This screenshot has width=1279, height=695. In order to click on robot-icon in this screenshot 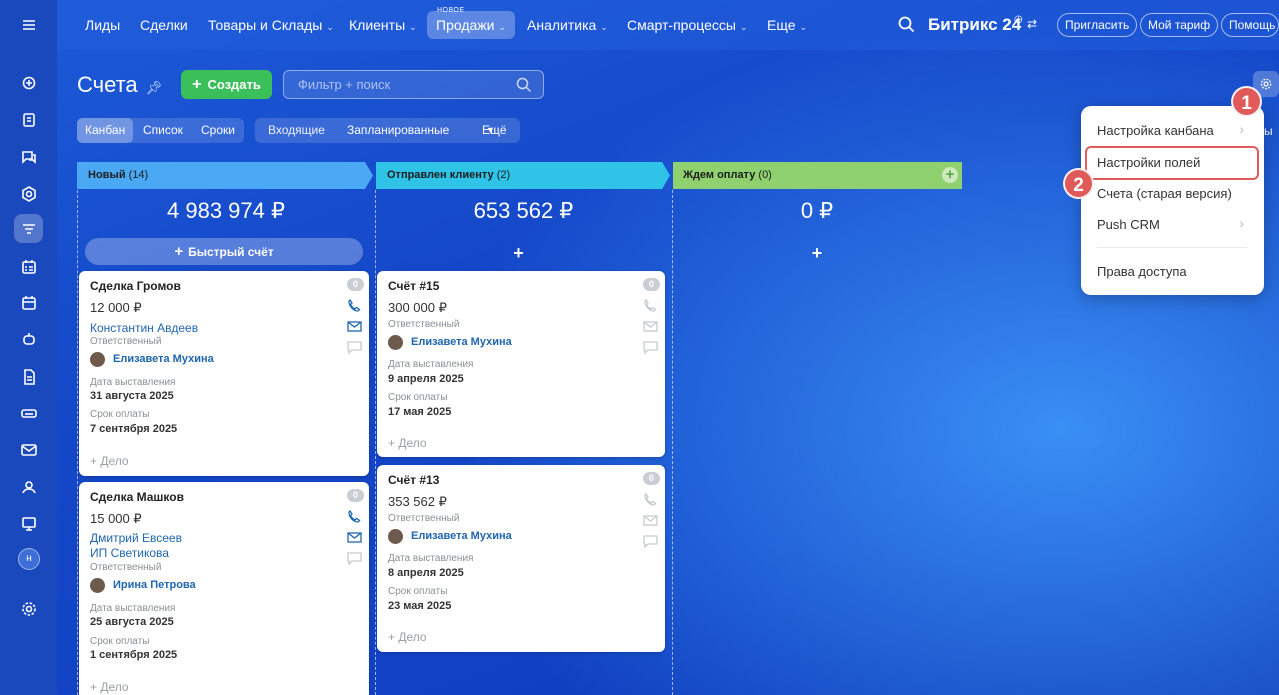, I will do `click(28, 338)`.